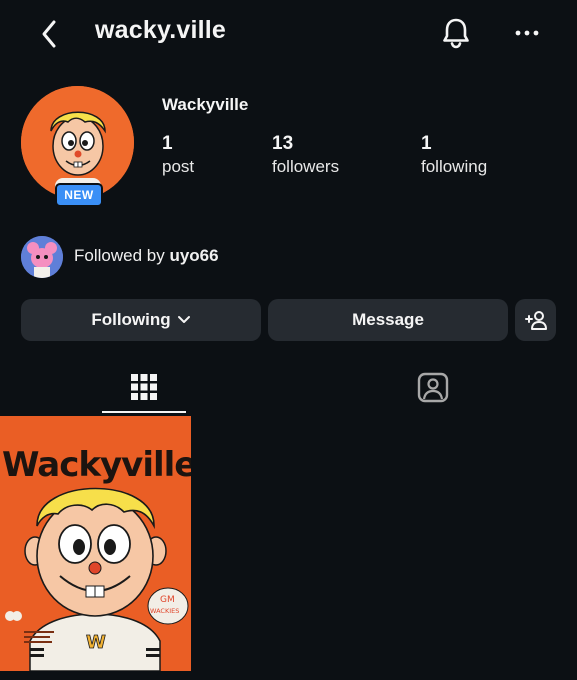 This screenshot has width=577, height=680. Describe the element at coordinates (119, 255) in the screenshot. I see `followed-by-prefix: Followed by` at that location.